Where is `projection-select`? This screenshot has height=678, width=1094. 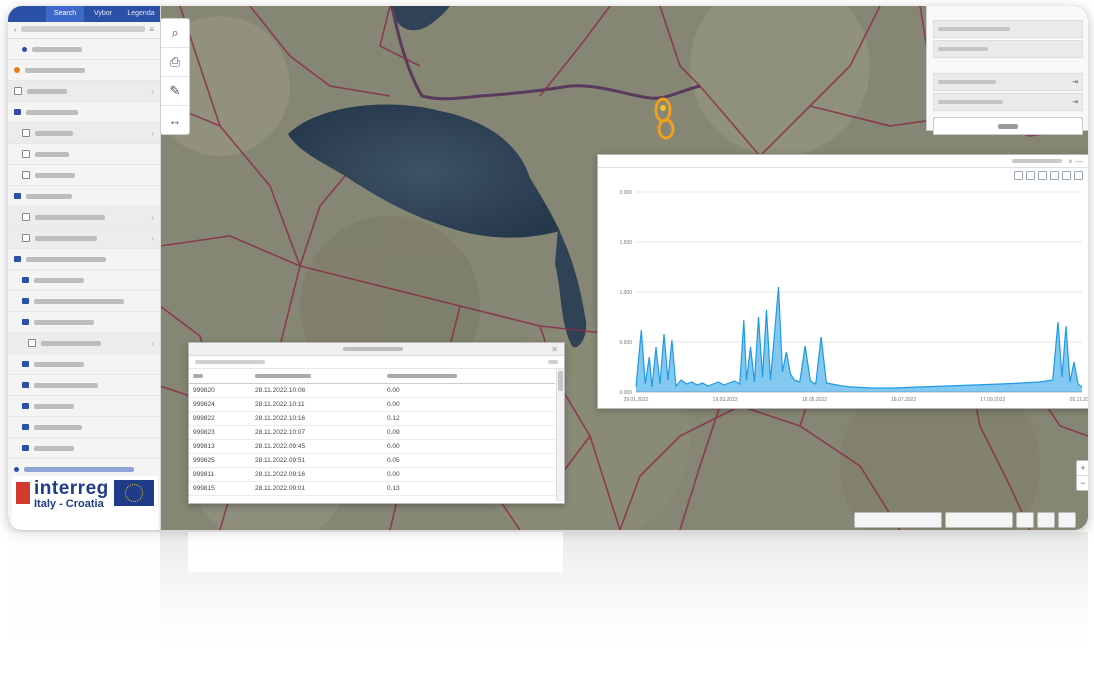 projection-select is located at coordinates (979, 520).